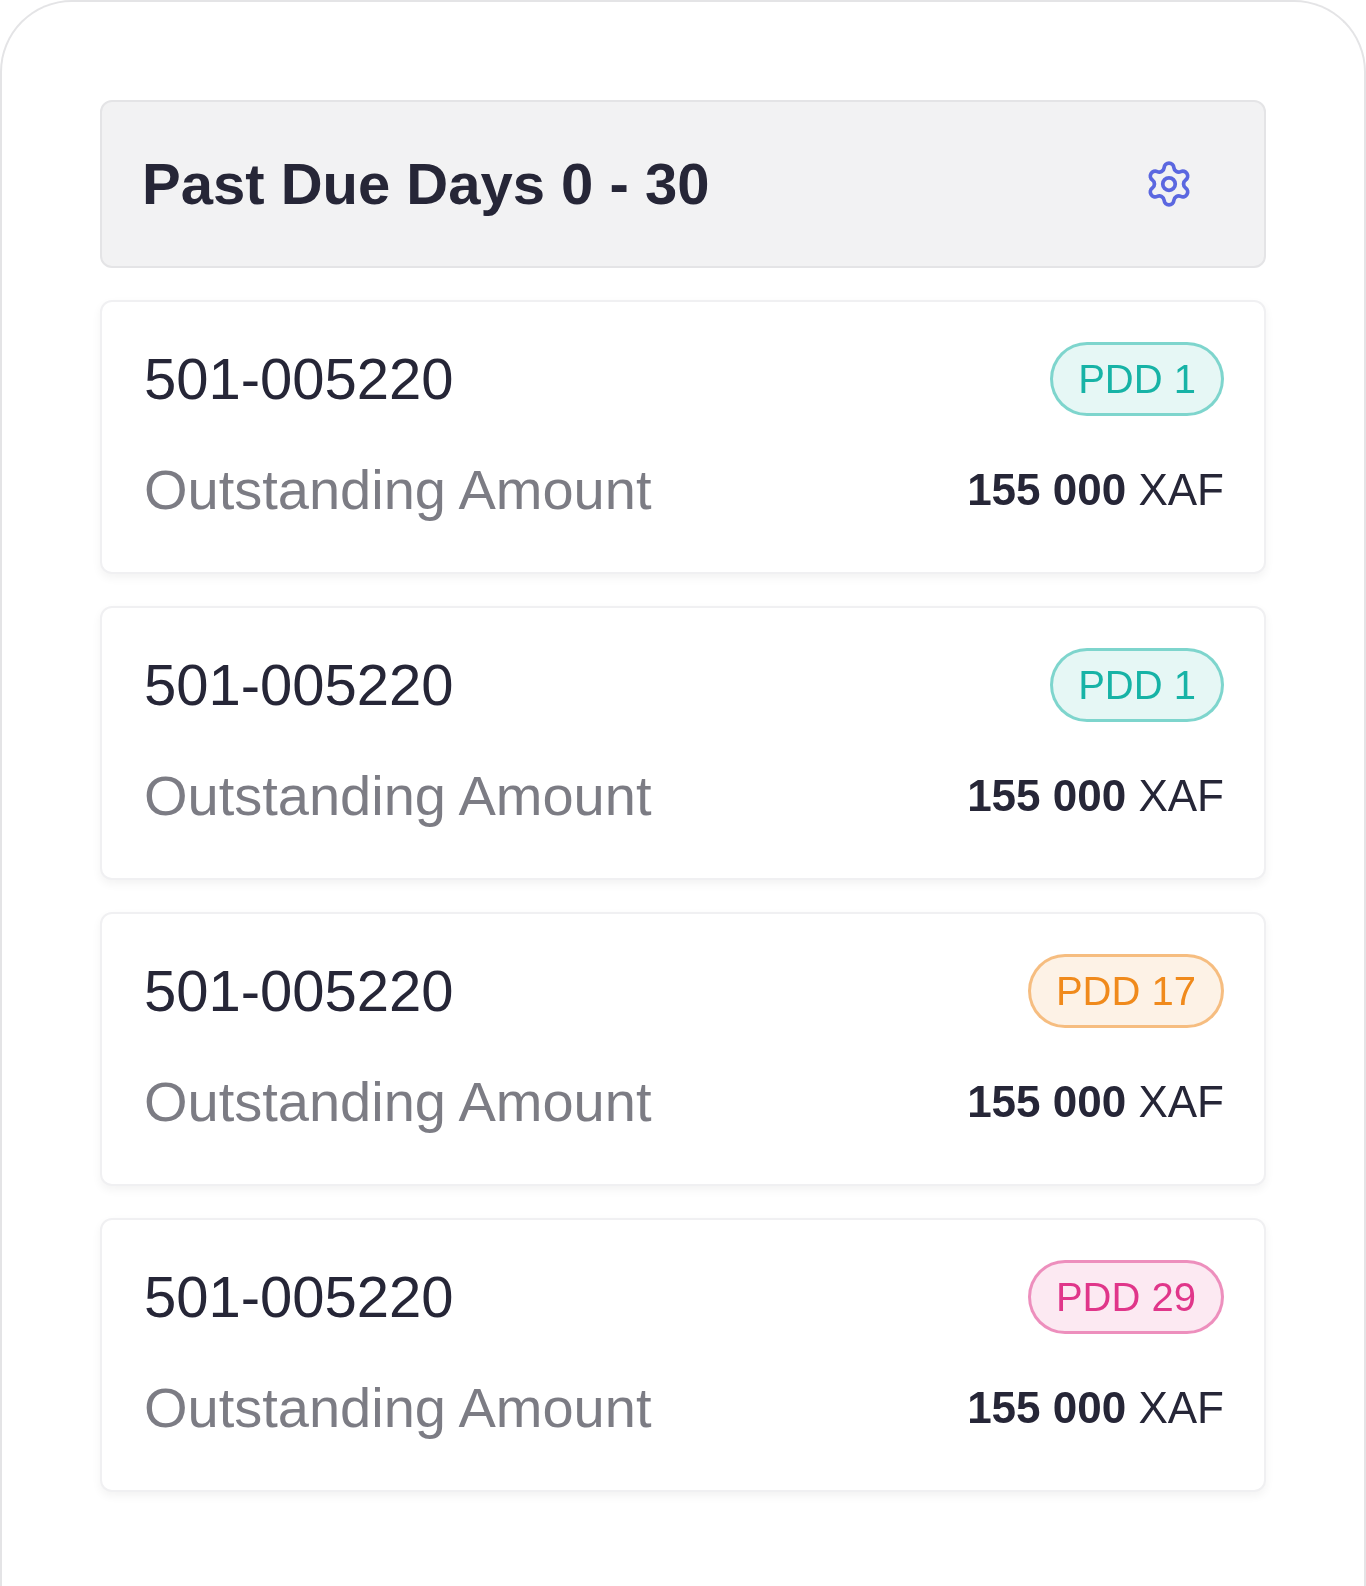 The width and height of the screenshot is (1366, 1586). What do you see at coordinates (1125, 1297) in the screenshot?
I see `pdd-badge: PDD 29` at bounding box center [1125, 1297].